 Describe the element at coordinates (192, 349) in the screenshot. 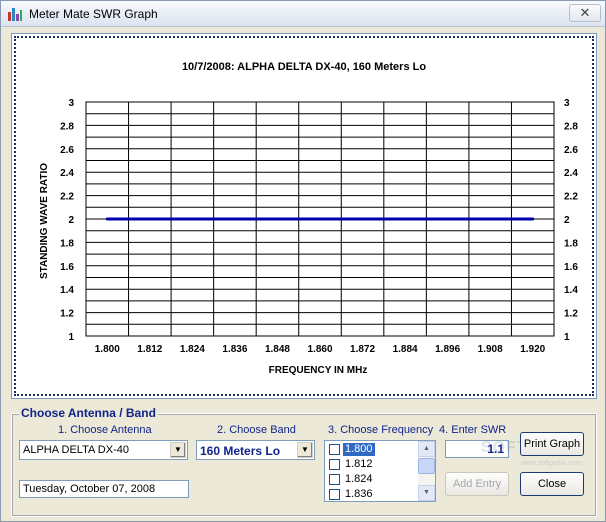

I see `x-tick-label: 1.824` at that location.